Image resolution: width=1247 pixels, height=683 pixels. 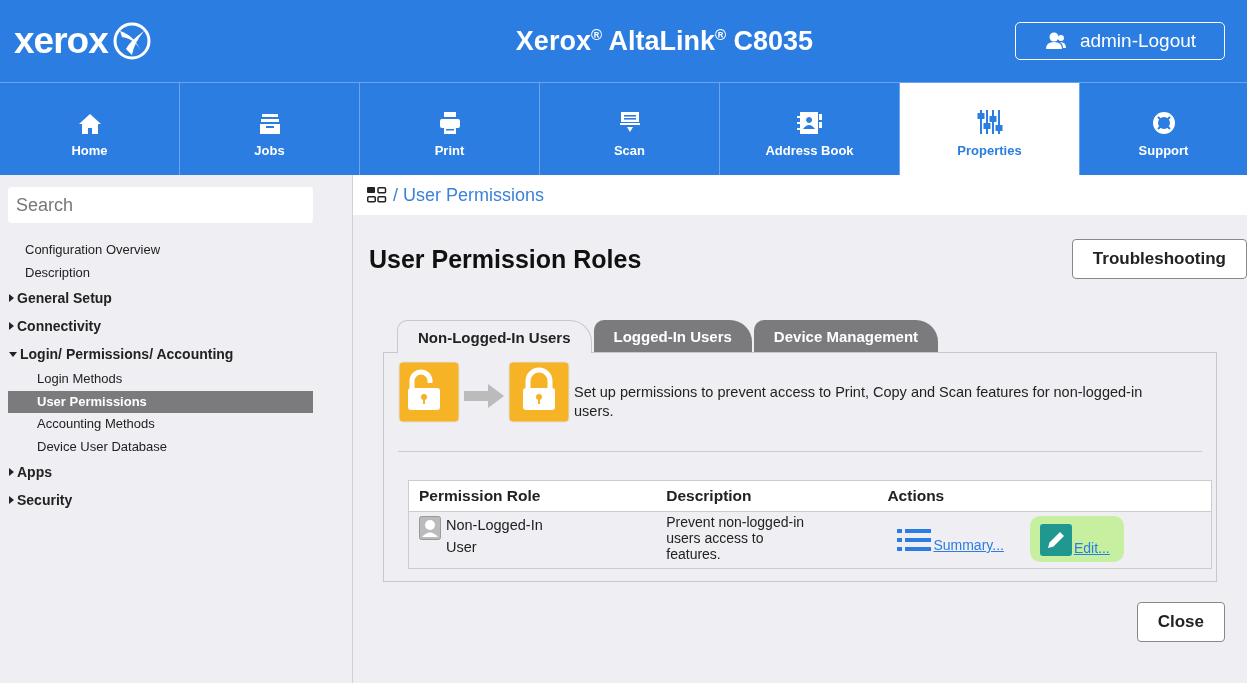 I want to click on user-avatar-icon, so click(x=430, y=528).